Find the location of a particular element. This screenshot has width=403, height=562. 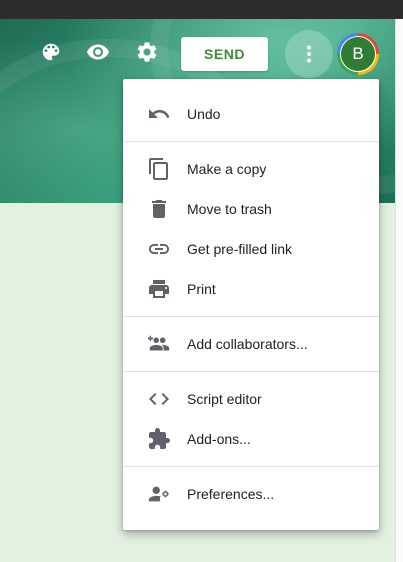

menu-item-script-editor: Script editor is located at coordinates (251, 399).